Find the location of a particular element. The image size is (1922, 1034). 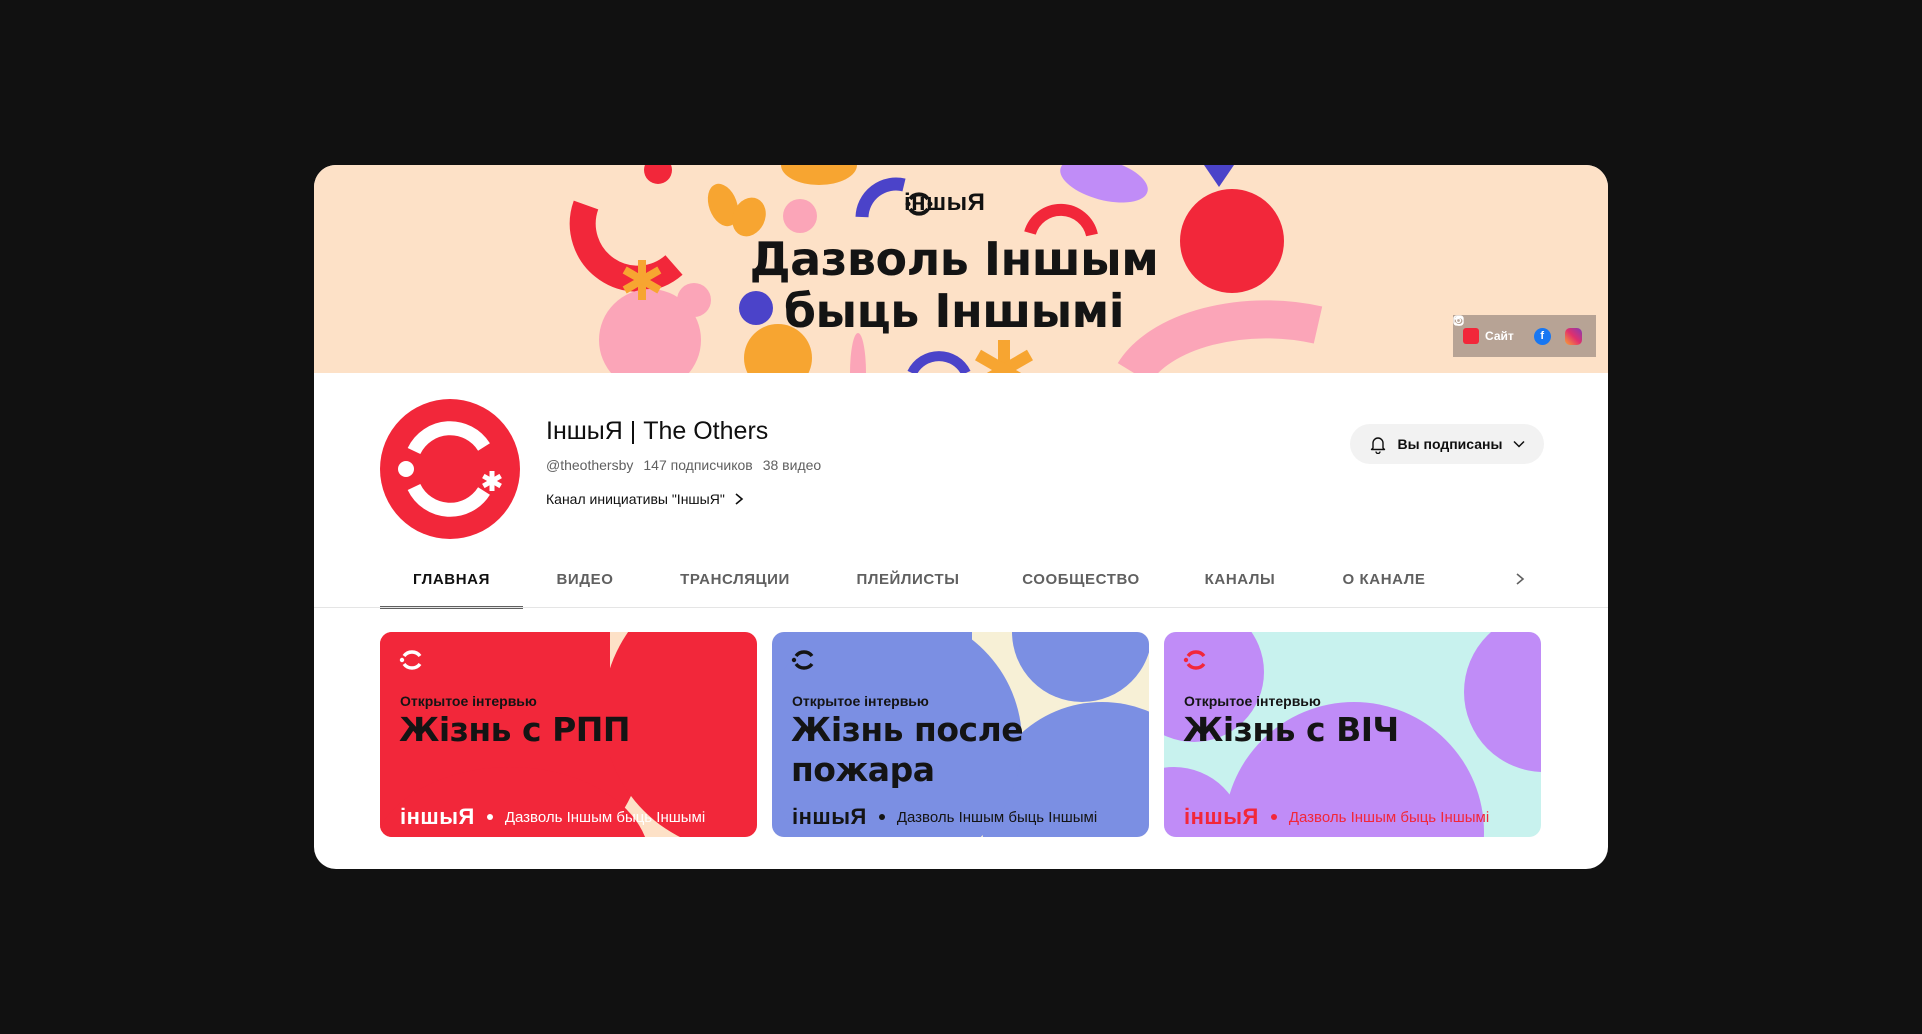

subscribed-label: Вы подписаны is located at coordinates (1450, 444).